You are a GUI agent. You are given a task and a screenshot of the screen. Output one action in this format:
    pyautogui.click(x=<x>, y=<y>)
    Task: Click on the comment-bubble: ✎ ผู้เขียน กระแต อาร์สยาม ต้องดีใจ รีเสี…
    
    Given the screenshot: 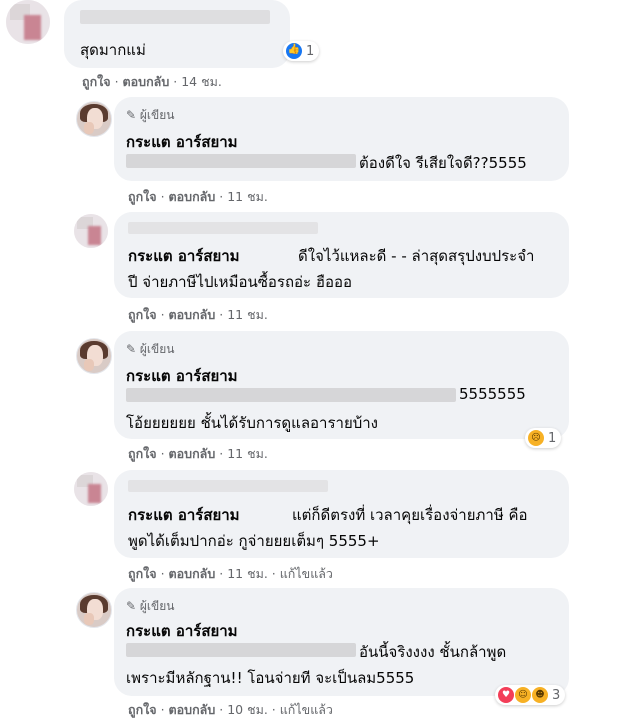 What is the action you would take?
    pyautogui.click(x=341, y=139)
    